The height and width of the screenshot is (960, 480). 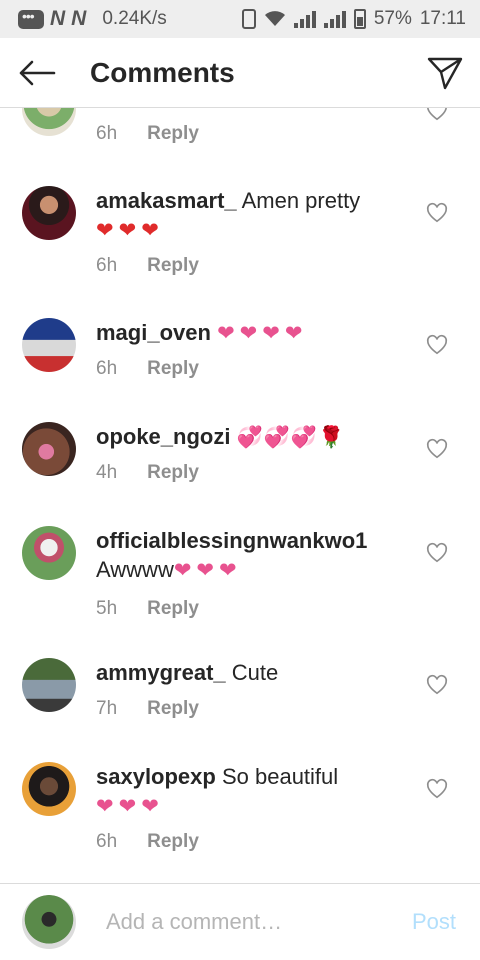 I want to click on send-icon, so click(x=445, y=73).